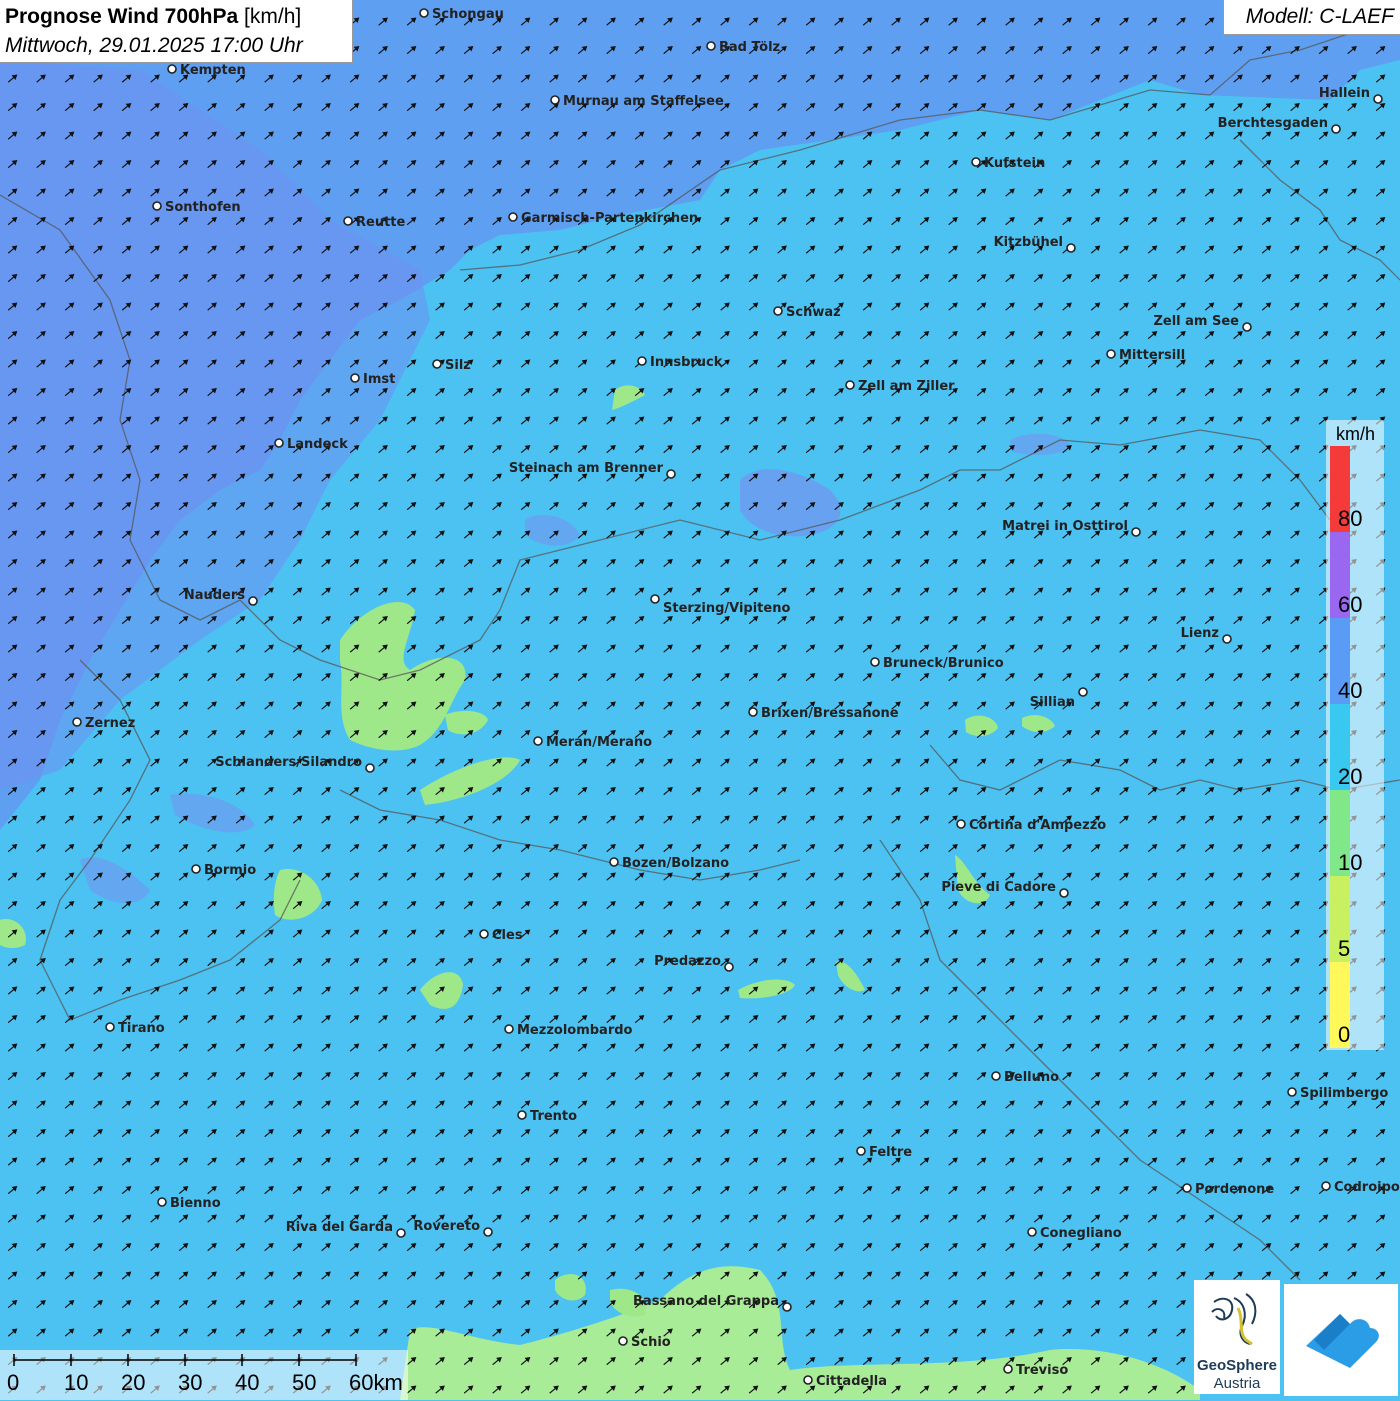 This screenshot has width=1400, height=1401. What do you see at coordinates (749, 47) in the screenshot?
I see `city-label: Bad Tölz` at bounding box center [749, 47].